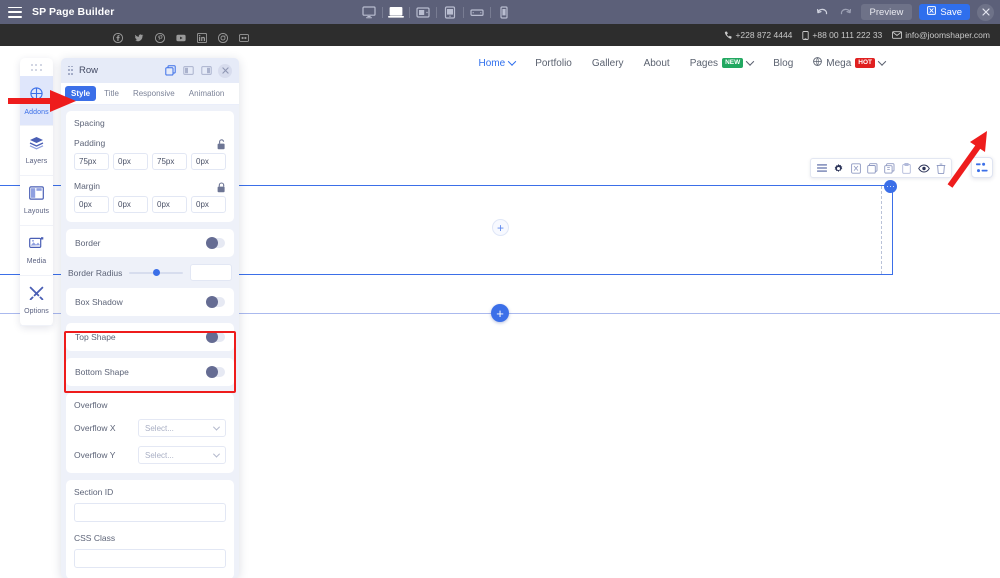 The width and height of the screenshot is (1000, 578). I want to click on device-tablet-portrait, so click(450, 12).